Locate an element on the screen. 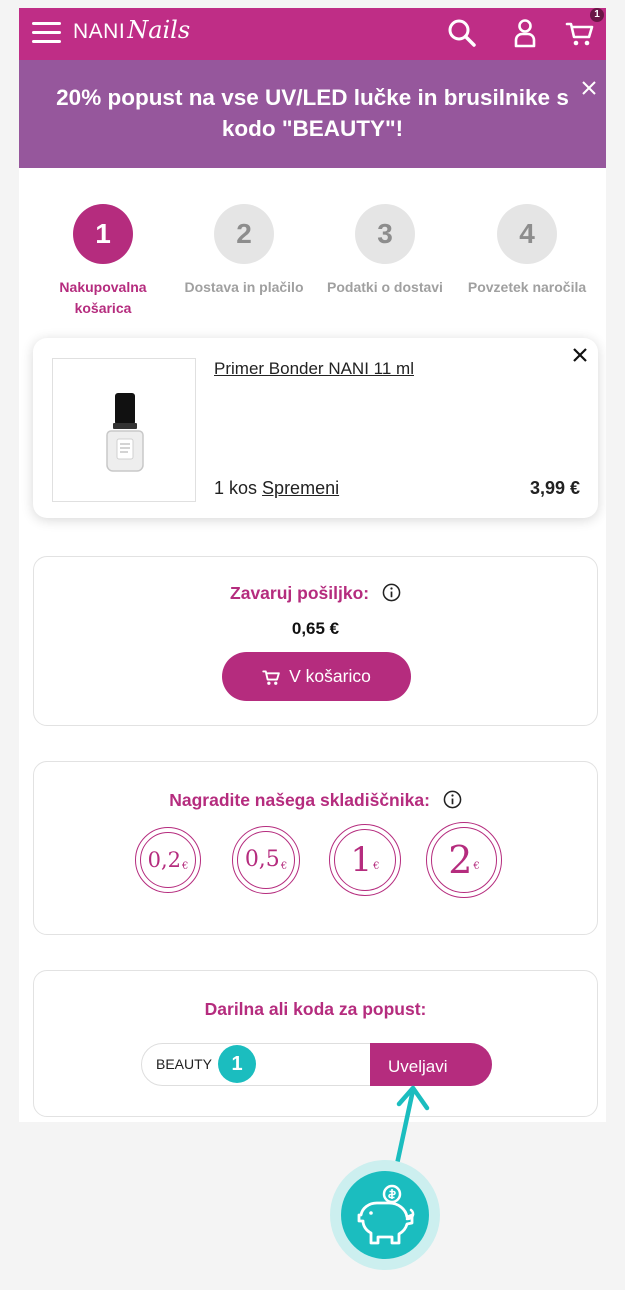 The width and height of the screenshot is (625, 1290). cart-count-badge: 1 is located at coordinates (597, 15).